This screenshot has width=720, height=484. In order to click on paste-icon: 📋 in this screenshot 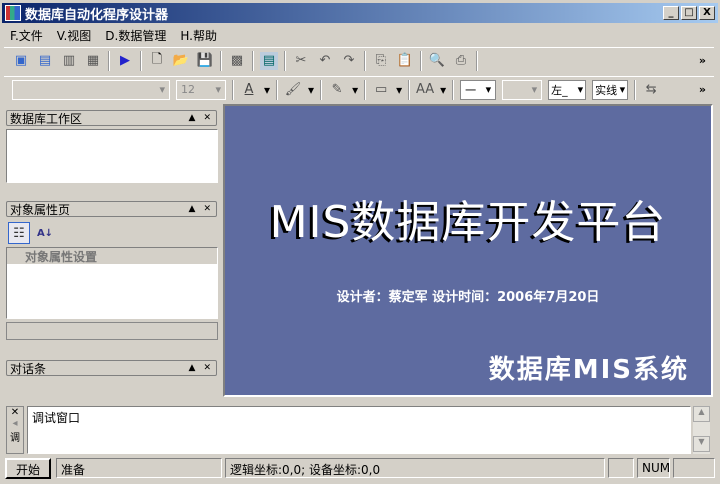, I will do `click(405, 61)`.